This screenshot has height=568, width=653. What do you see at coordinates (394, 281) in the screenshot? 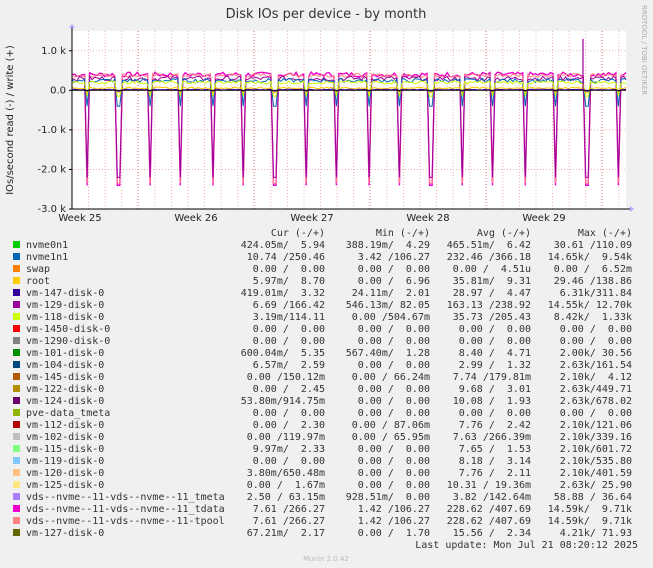
I see `legend-min: 0.00 / 6.96` at bounding box center [394, 281].